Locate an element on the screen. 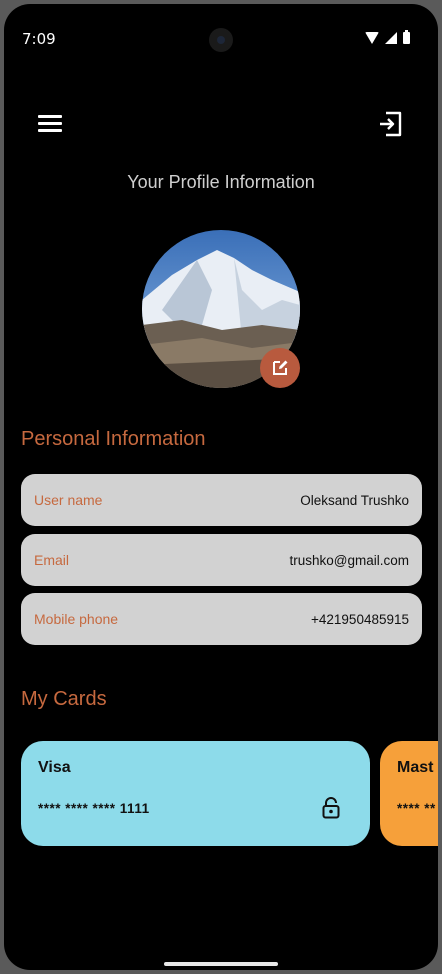  wifi-icon is located at coordinates (372, 38).